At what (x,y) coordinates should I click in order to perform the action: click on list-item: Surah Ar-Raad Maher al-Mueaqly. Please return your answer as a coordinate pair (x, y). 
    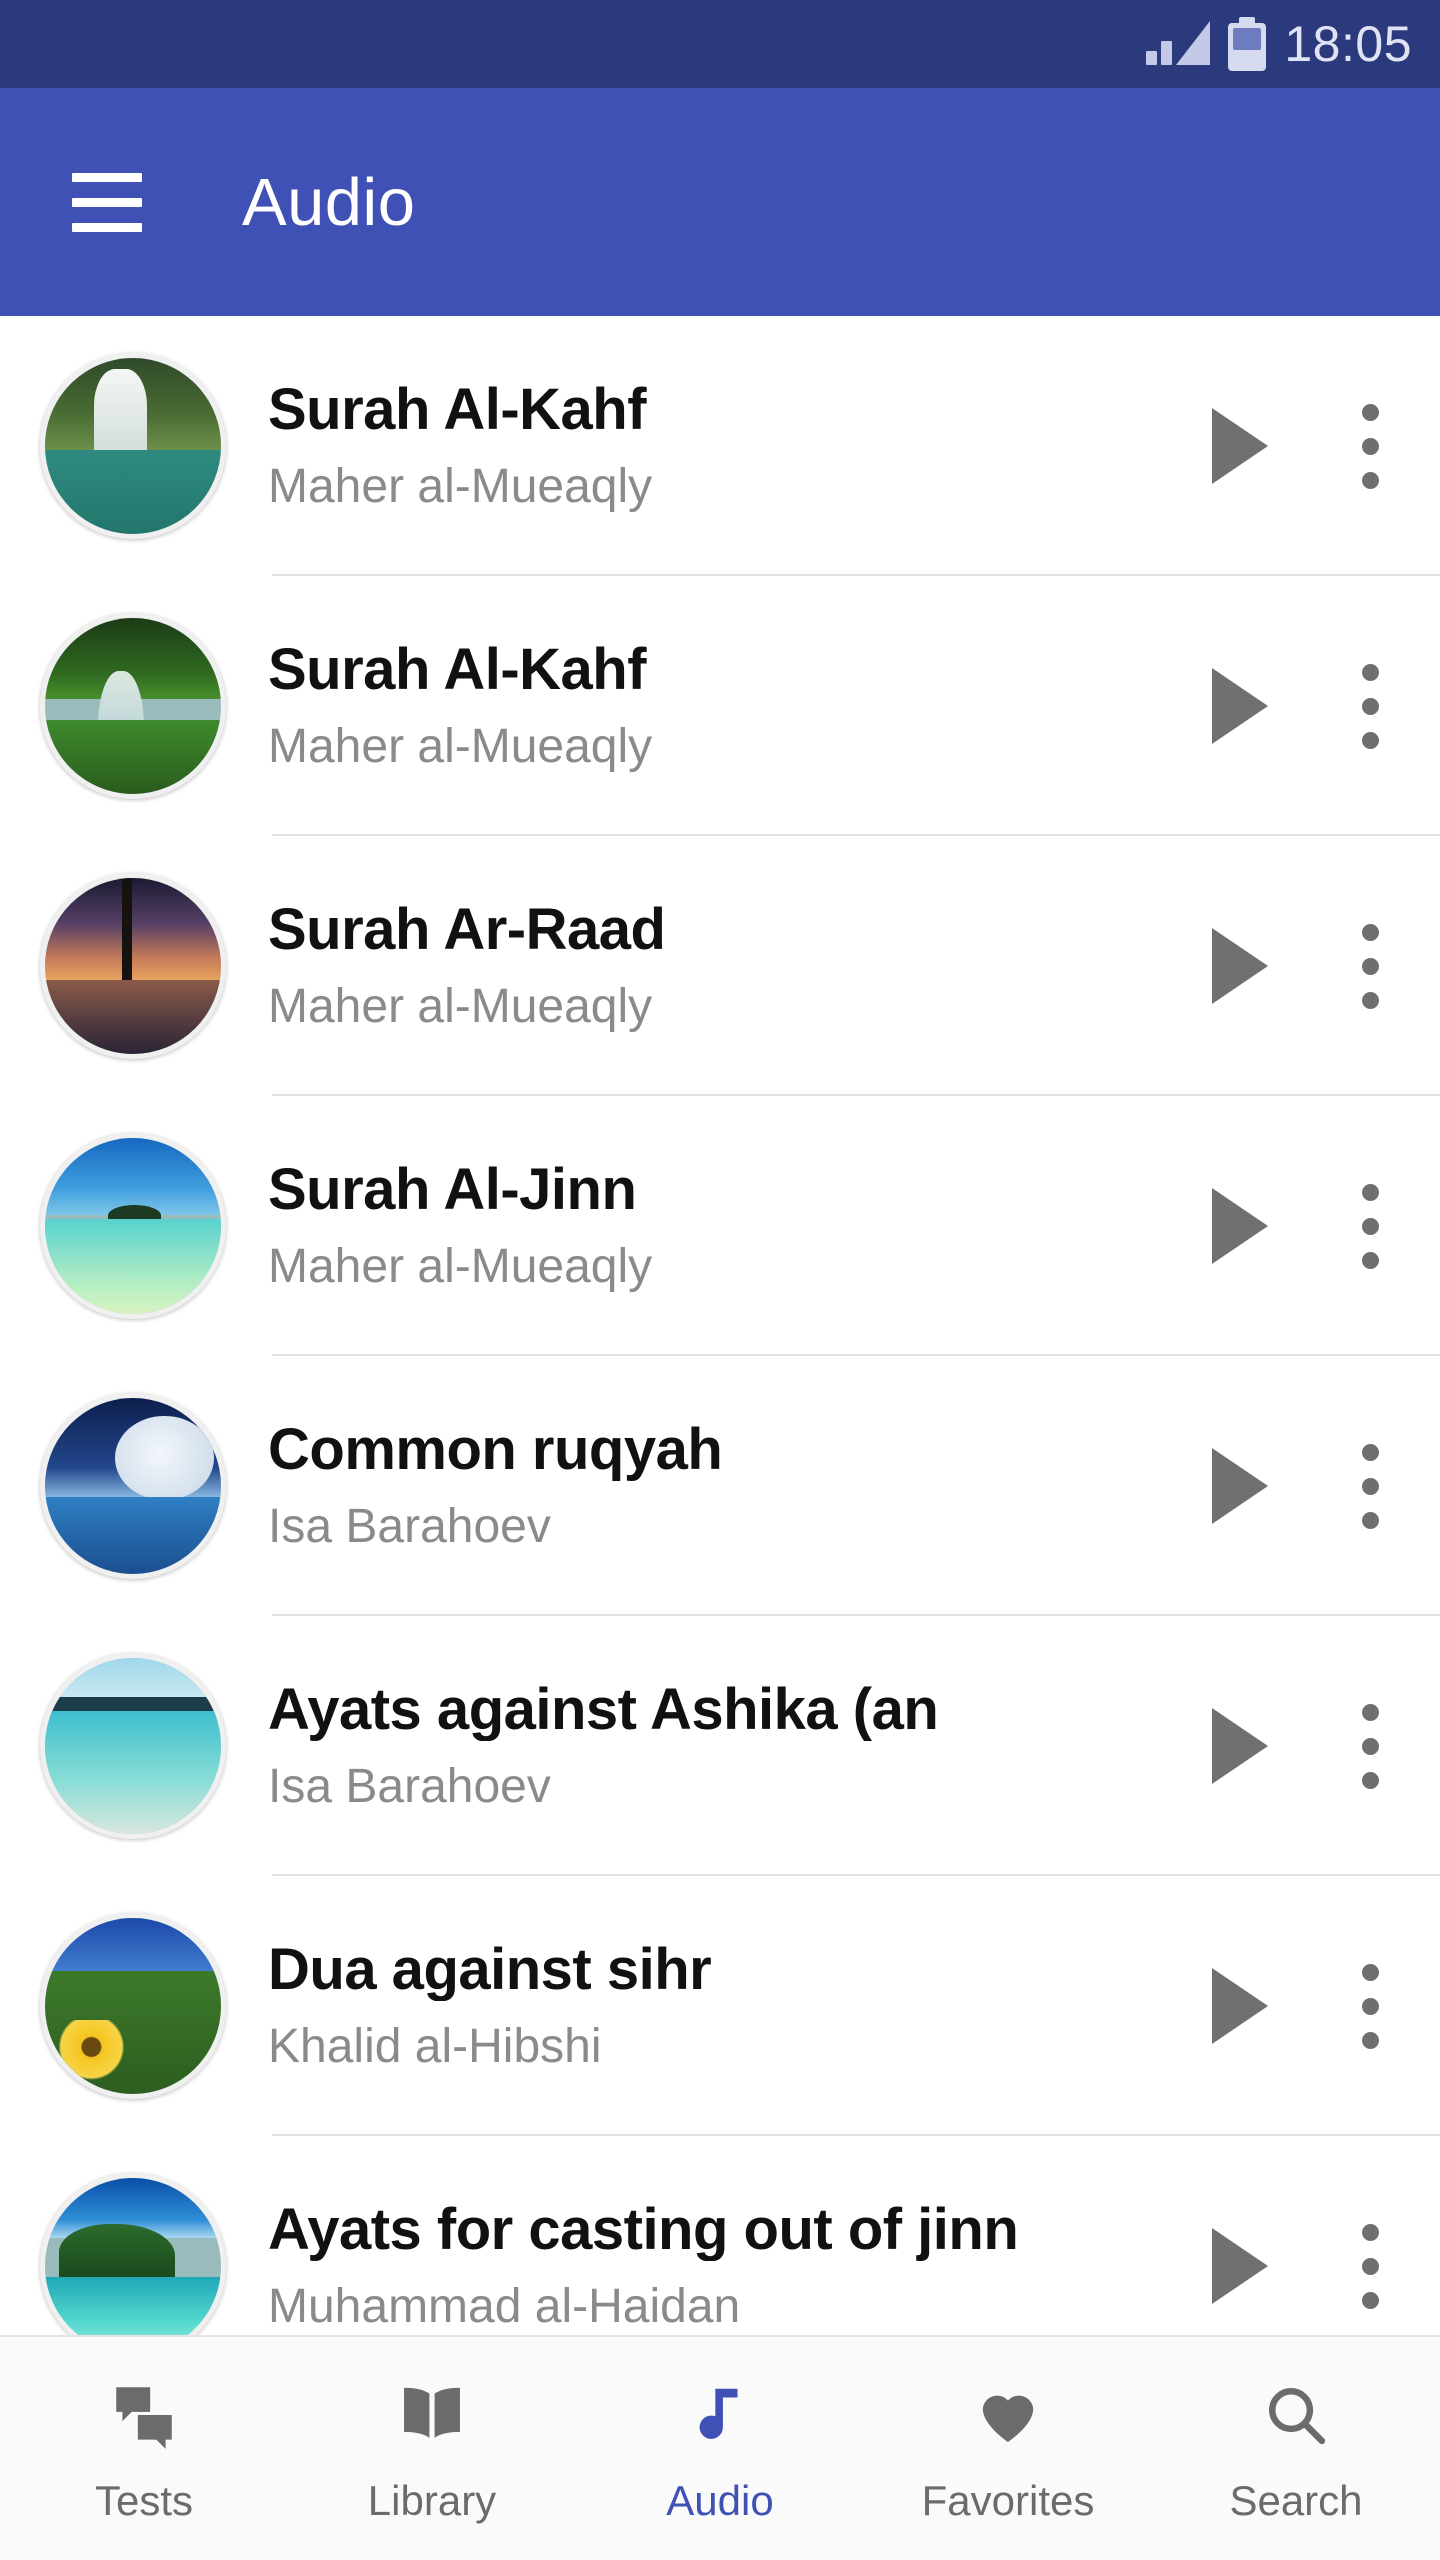
    Looking at the image, I should click on (720, 966).